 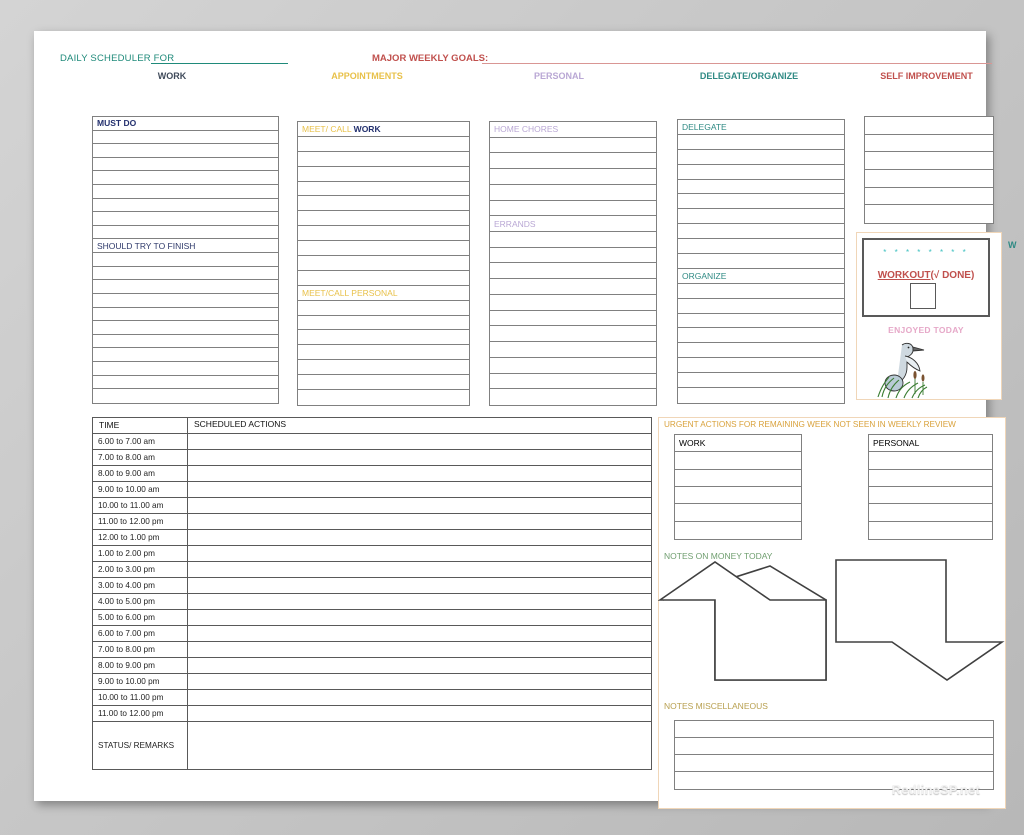 I want to click on status-remarks-input, so click(x=419, y=745).